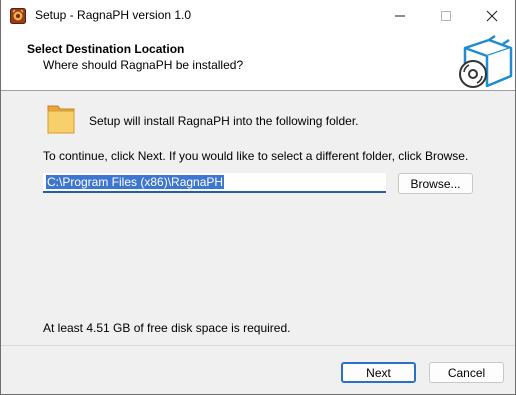 Image resolution: width=516 pixels, height=395 pixels. Describe the element at coordinates (258, 16) in the screenshot. I see `title-bar: Setup - RagnaPH version 1.0` at that location.